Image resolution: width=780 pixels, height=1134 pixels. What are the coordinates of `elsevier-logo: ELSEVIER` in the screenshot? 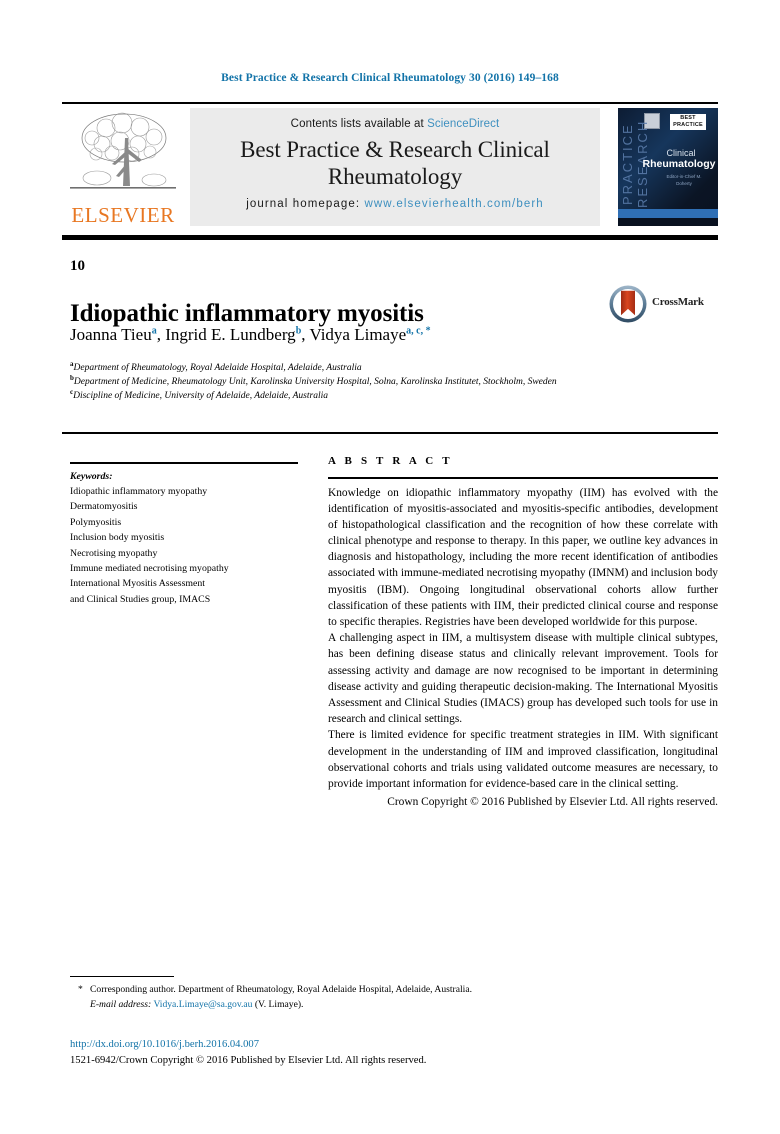 It's located at (123, 167).